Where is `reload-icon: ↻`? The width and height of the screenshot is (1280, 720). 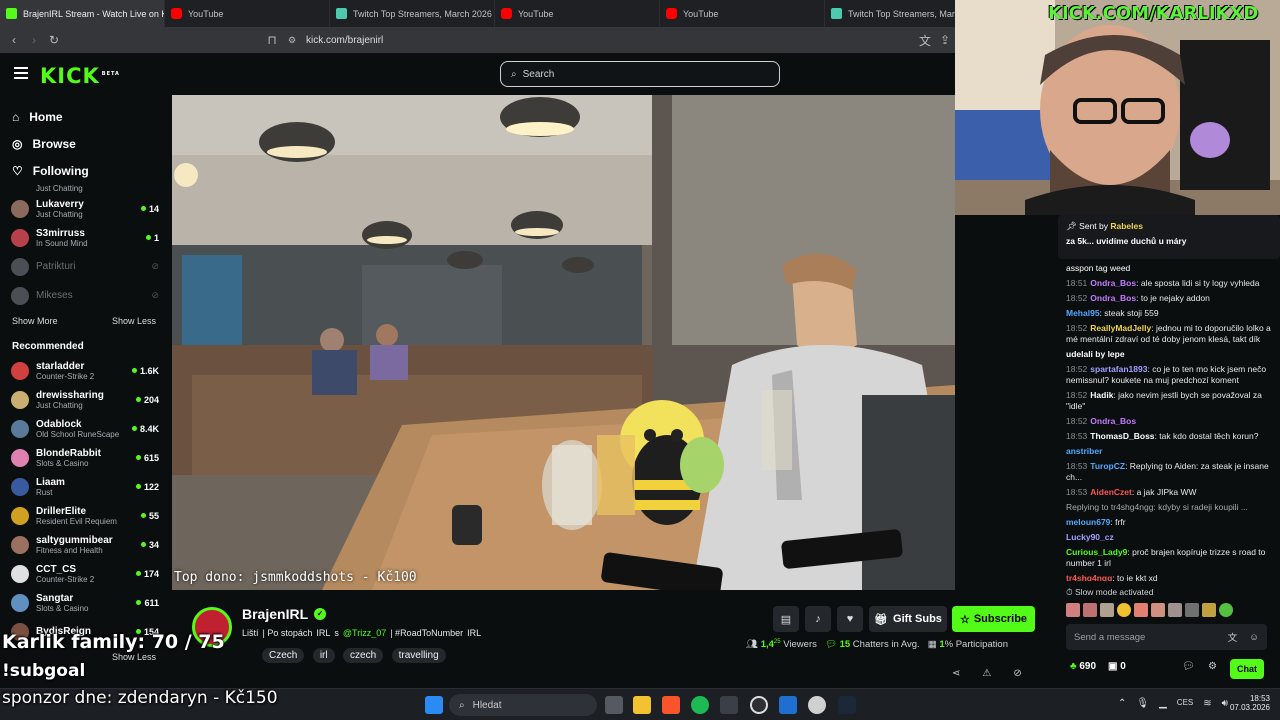
reload-icon: ↻ is located at coordinates (54, 40).